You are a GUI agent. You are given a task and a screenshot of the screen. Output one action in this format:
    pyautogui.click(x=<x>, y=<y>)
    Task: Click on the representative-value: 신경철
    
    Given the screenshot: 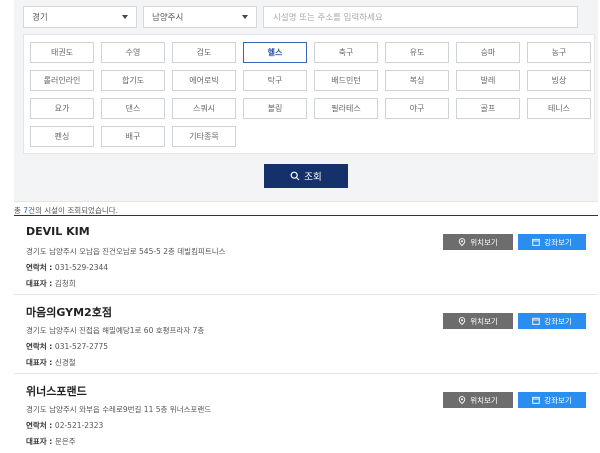 What is the action you would take?
    pyautogui.click(x=65, y=362)
    